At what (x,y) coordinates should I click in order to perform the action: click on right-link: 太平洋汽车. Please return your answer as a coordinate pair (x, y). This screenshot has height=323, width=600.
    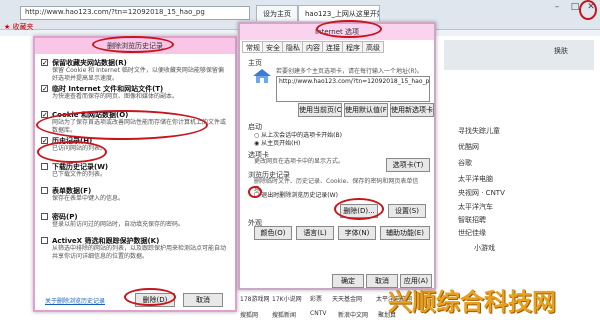
    Looking at the image, I should click on (475, 207).